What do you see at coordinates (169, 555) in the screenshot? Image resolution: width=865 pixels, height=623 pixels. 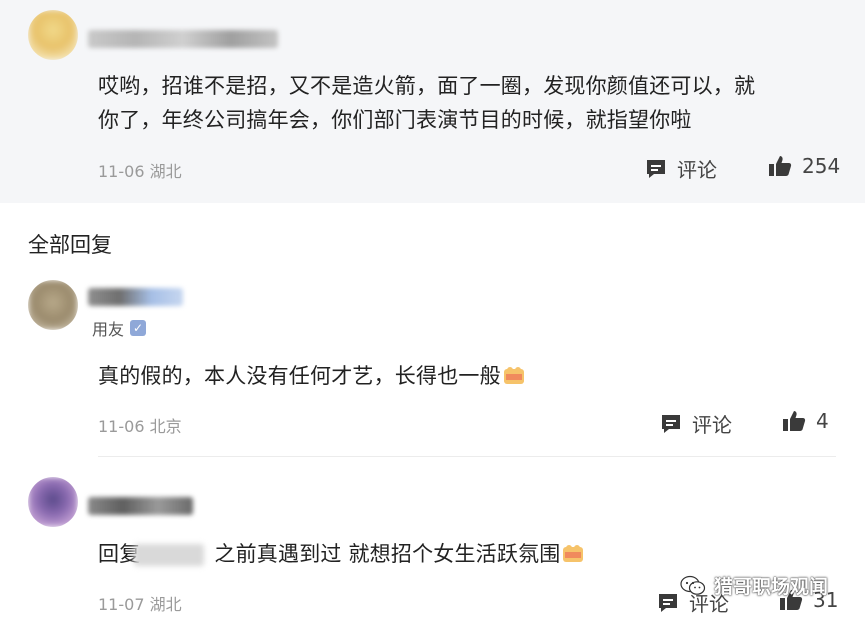 I see `mentioned-user-blurred` at bounding box center [169, 555].